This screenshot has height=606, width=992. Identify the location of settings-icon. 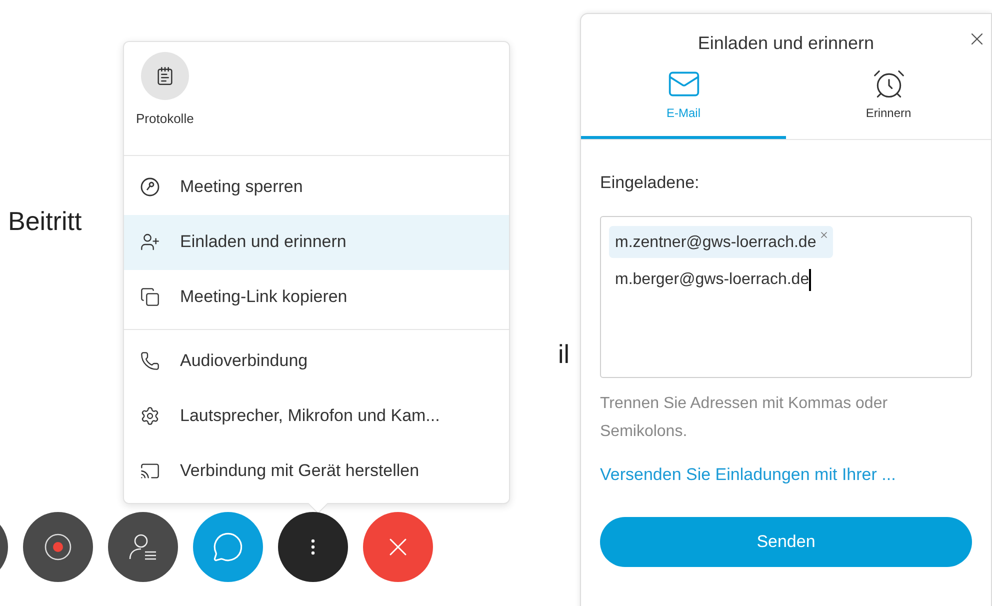
(150, 416).